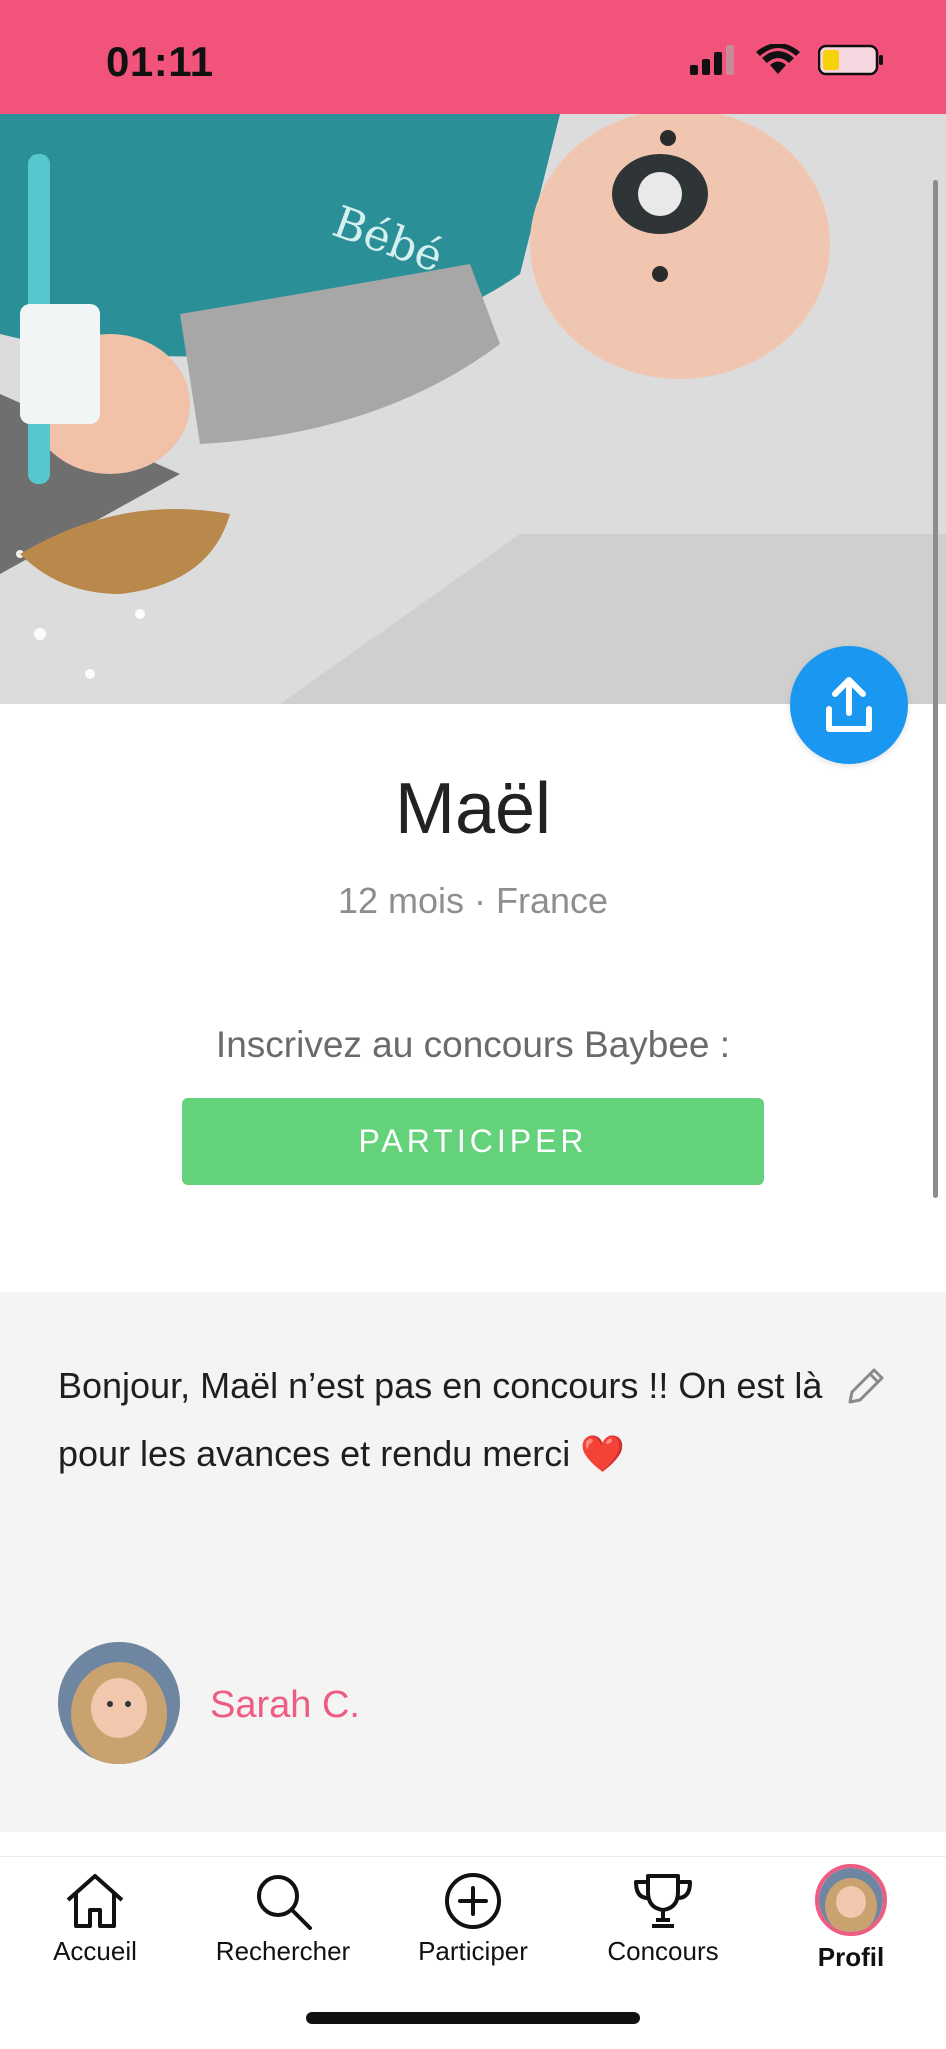 The image size is (946, 2049). What do you see at coordinates (778, 59) in the screenshot?
I see `wifi-icon` at bounding box center [778, 59].